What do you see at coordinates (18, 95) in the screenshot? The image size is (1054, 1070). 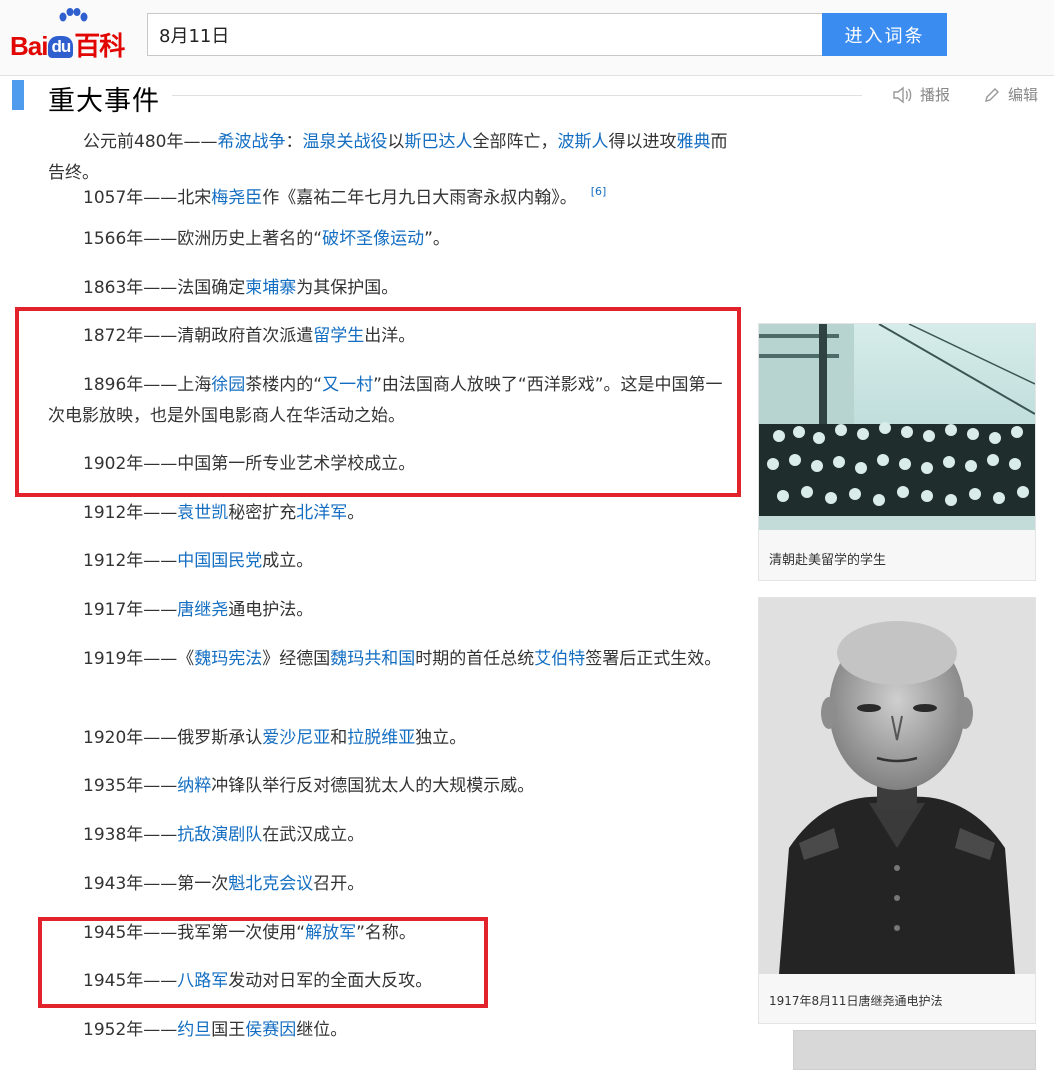 I see `section-accent-bar` at bounding box center [18, 95].